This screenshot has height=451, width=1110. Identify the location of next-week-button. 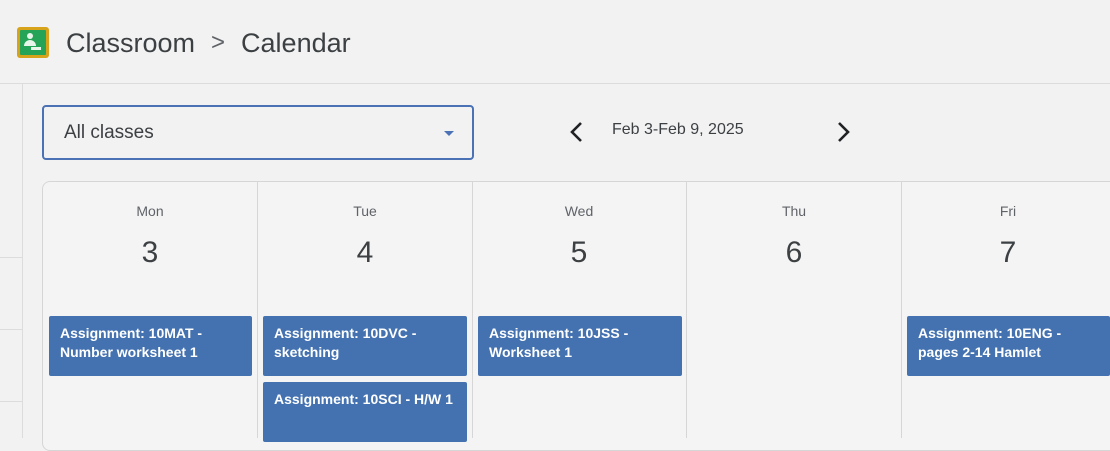
(843, 132).